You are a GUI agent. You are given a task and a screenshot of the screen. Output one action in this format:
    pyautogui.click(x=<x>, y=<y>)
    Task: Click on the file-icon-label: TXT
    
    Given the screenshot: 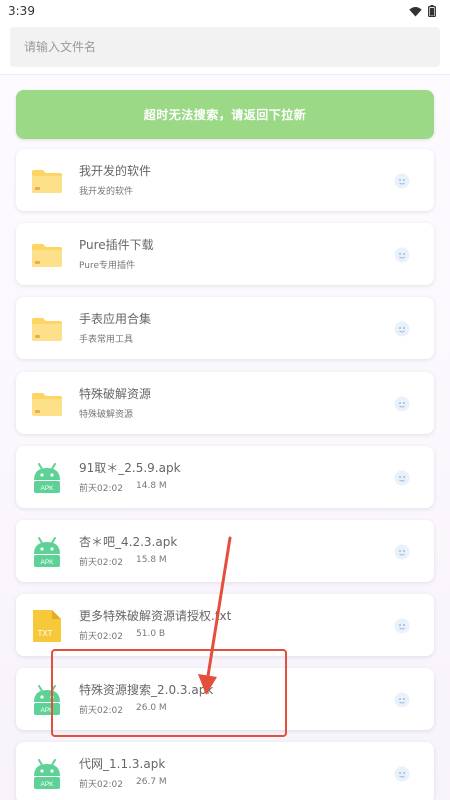 What is the action you would take?
    pyautogui.click(x=44, y=633)
    